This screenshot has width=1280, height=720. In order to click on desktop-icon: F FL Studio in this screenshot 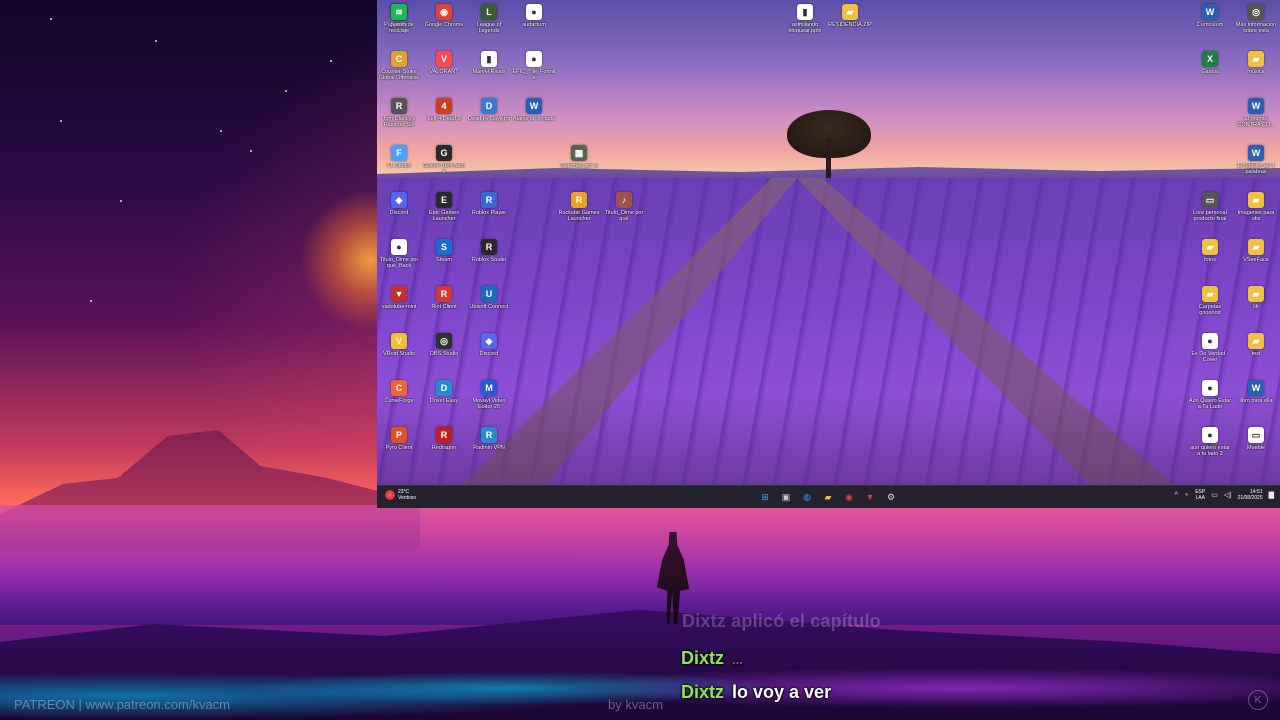, I will do `click(399, 157)`.